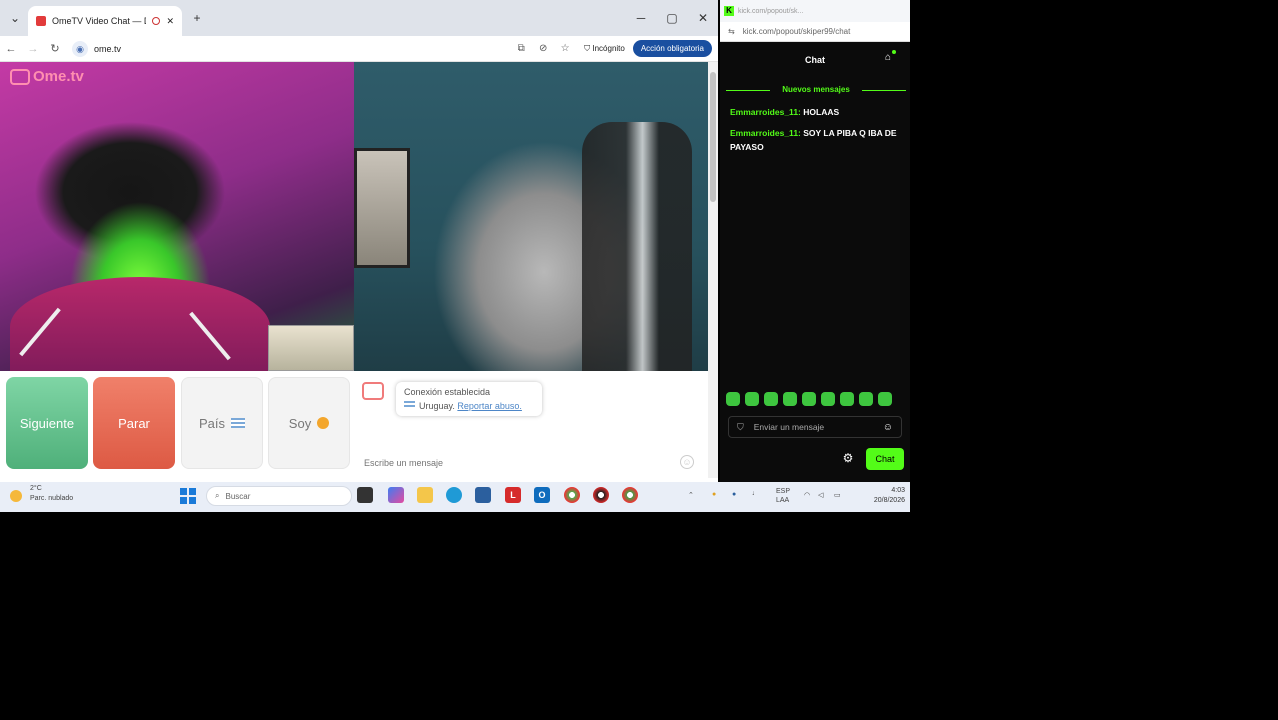 The height and width of the screenshot is (720, 1278). What do you see at coordinates (55, 48) in the screenshot?
I see `reload-icon: ↻` at bounding box center [55, 48].